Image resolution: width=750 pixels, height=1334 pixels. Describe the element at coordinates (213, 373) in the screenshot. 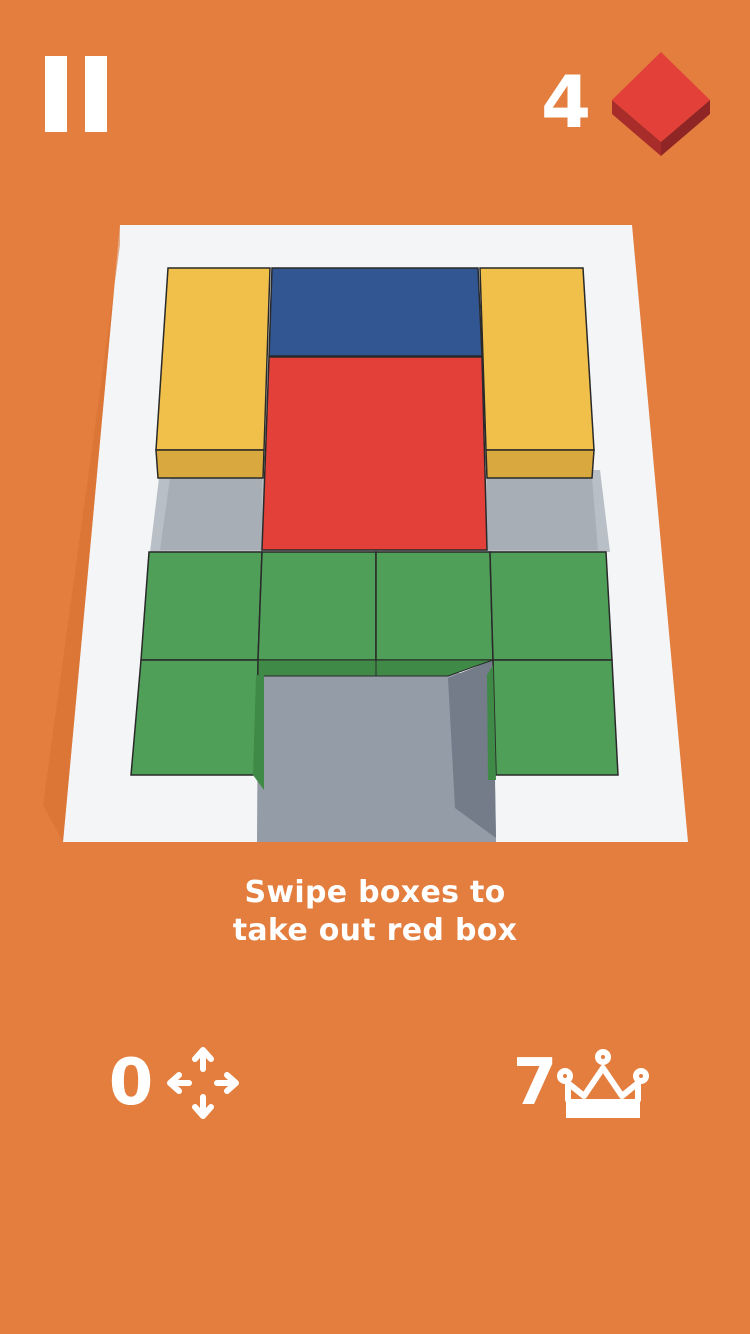

I see `yellow-box-left` at that location.